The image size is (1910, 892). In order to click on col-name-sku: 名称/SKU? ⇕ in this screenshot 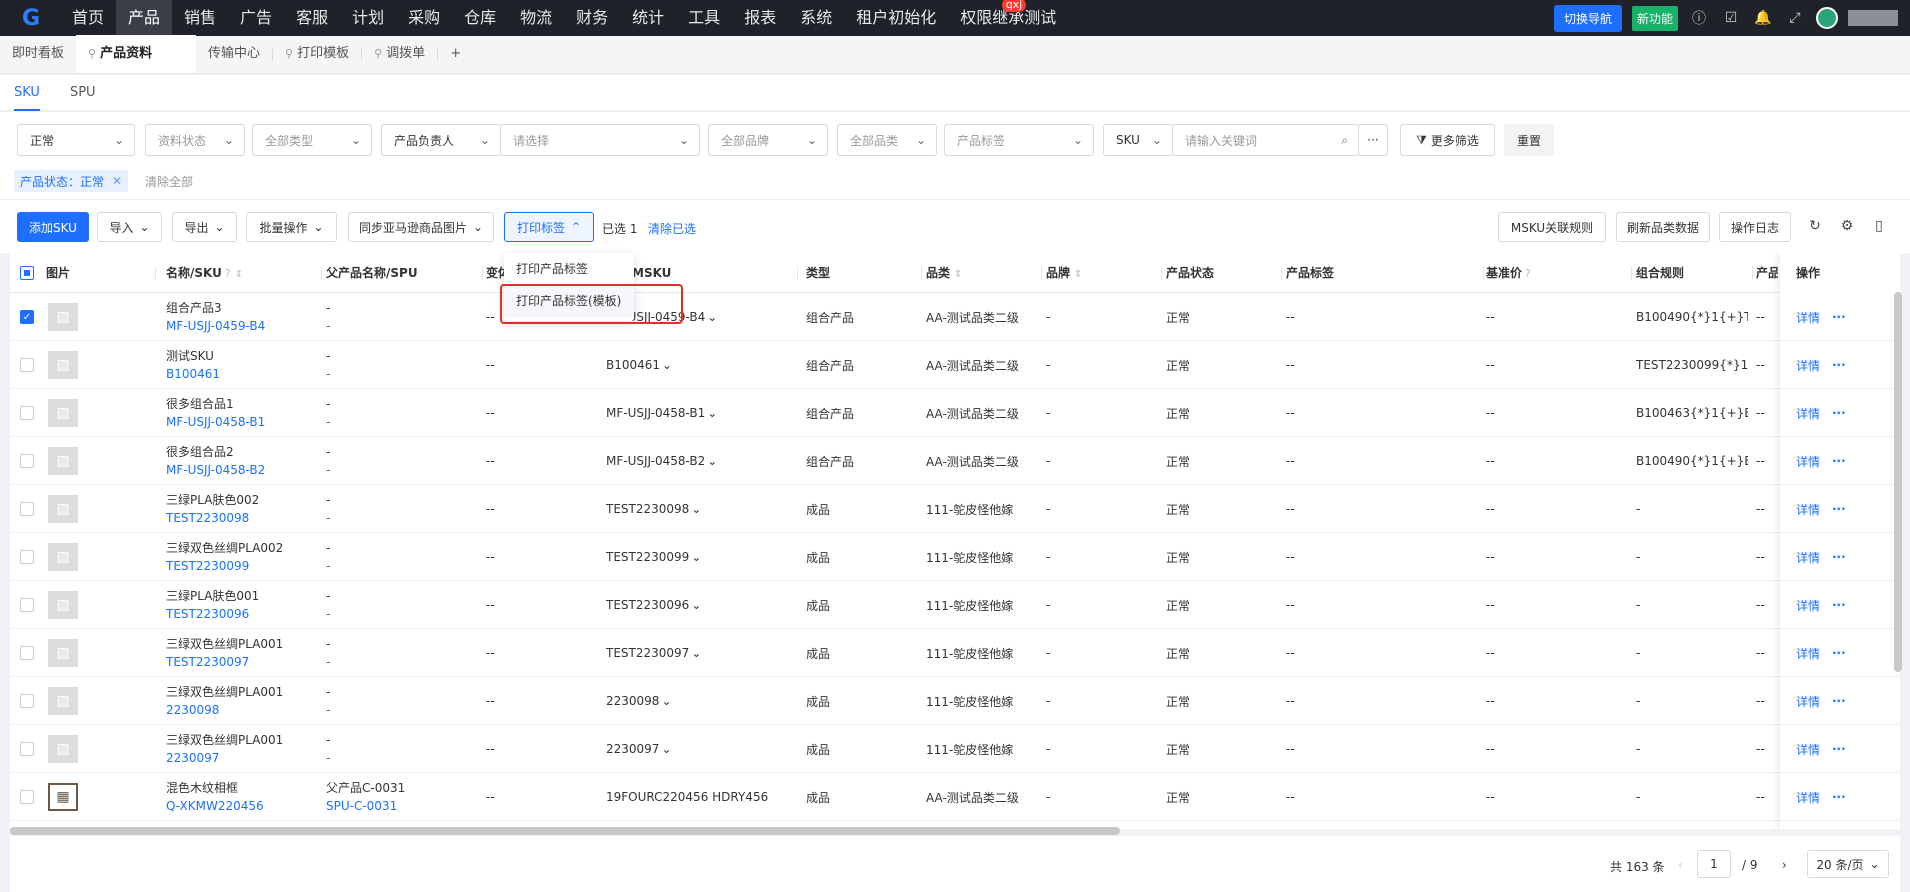, I will do `click(204, 273)`.